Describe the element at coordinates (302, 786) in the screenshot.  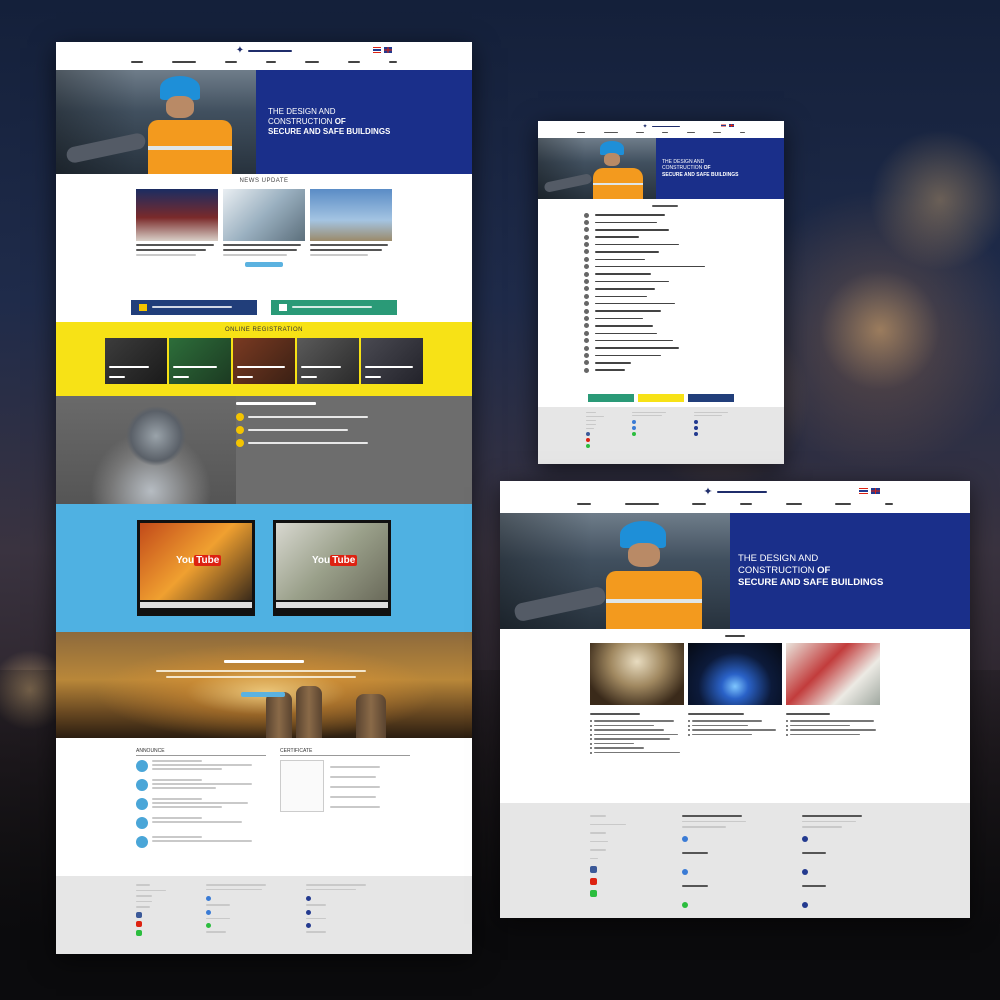
I see `certificate-document` at that location.